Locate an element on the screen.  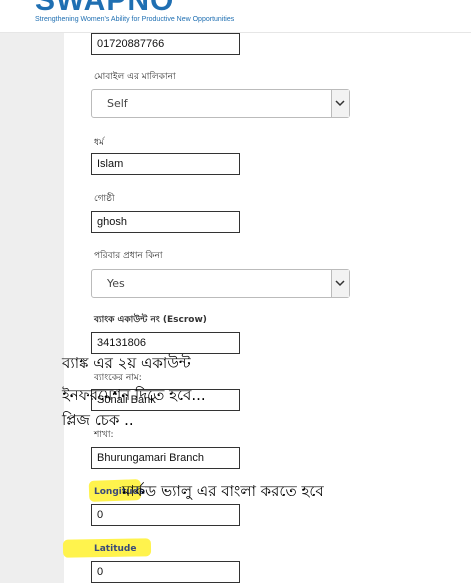
religion-field is located at coordinates (165, 164).